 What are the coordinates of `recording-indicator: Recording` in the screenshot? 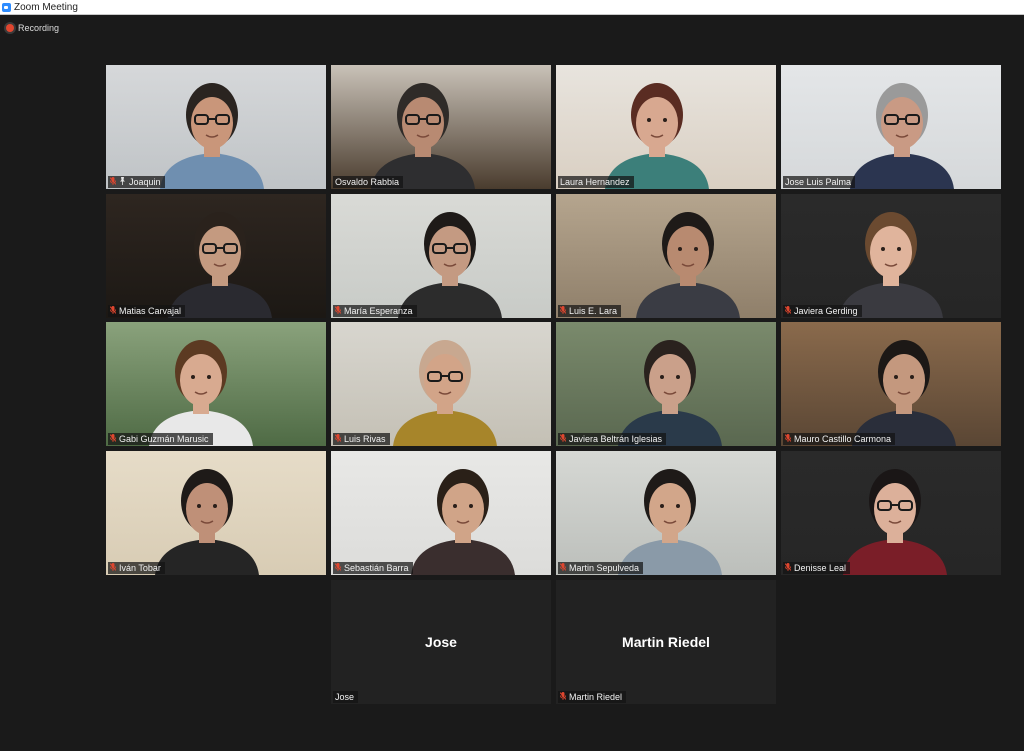 It's located at (32, 28).